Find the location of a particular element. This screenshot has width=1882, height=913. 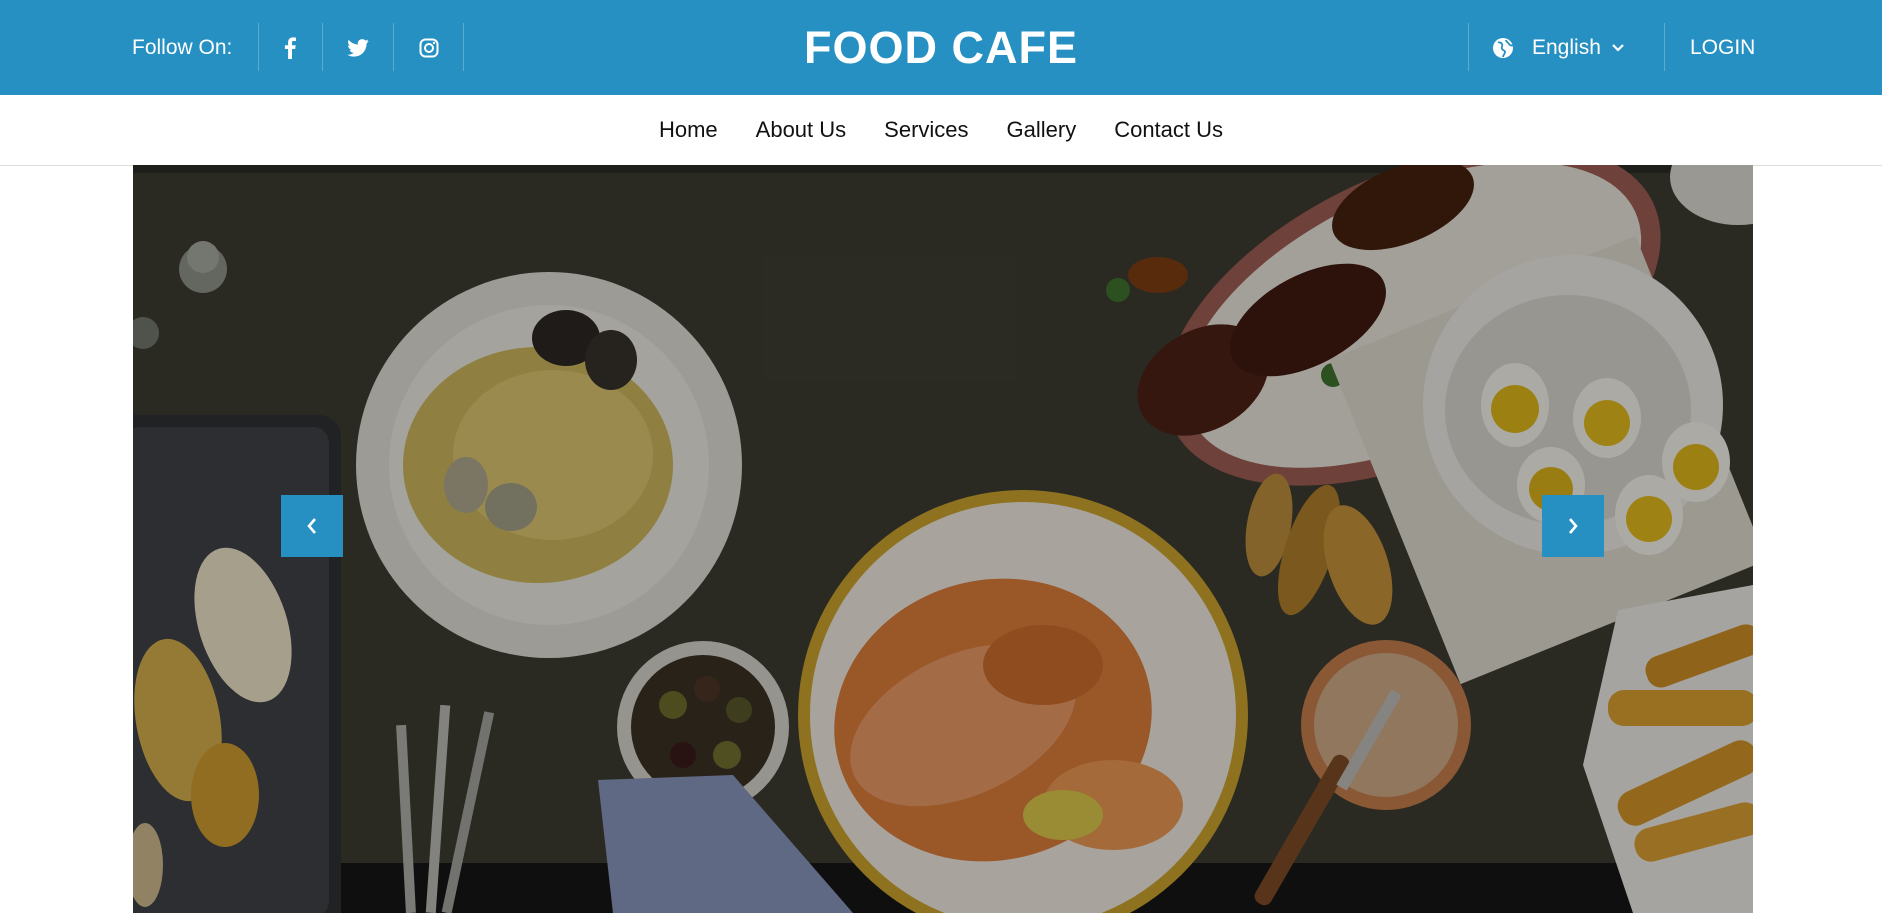

facebook-icon is located at coordinates (290, 47).